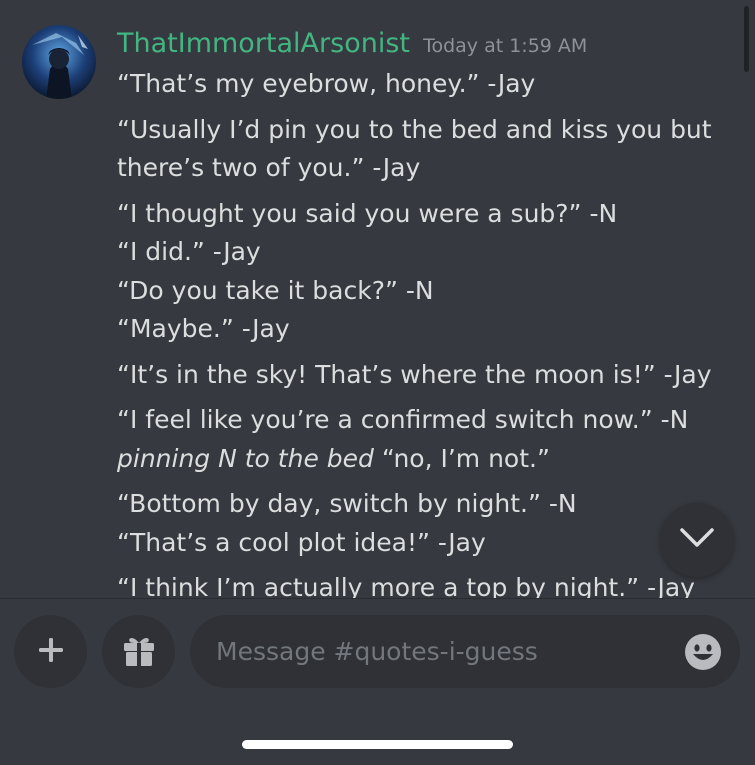  Describe the element at coordinates (263, 43) in the screenshot. I see `username: ThatImmortalArsonist` at that location.